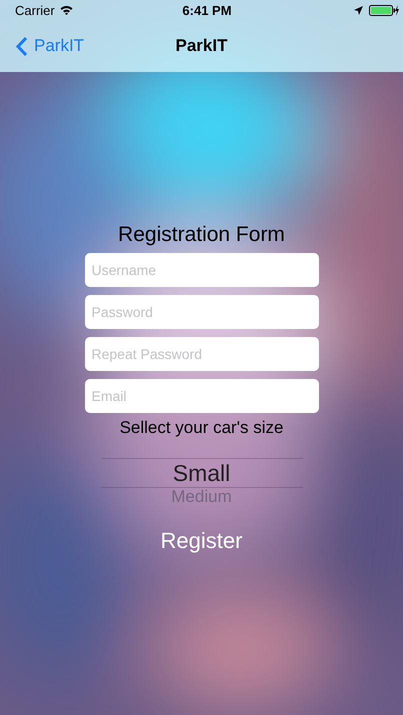 The image size is (403, 715). I want to click on picker-selected-option: Small, so click(201, 473).